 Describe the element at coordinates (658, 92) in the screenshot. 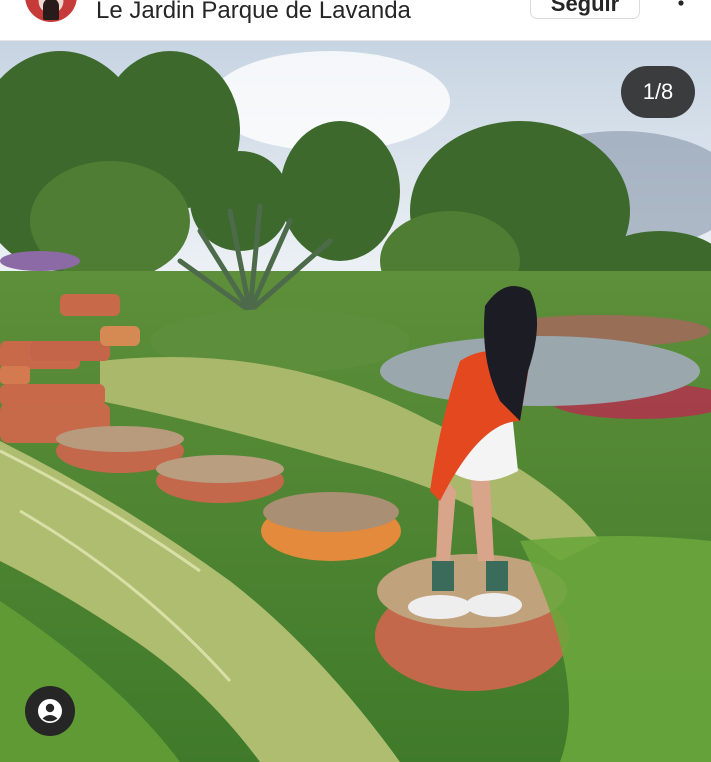

I see `carousel-counter: 1/8` at that location.